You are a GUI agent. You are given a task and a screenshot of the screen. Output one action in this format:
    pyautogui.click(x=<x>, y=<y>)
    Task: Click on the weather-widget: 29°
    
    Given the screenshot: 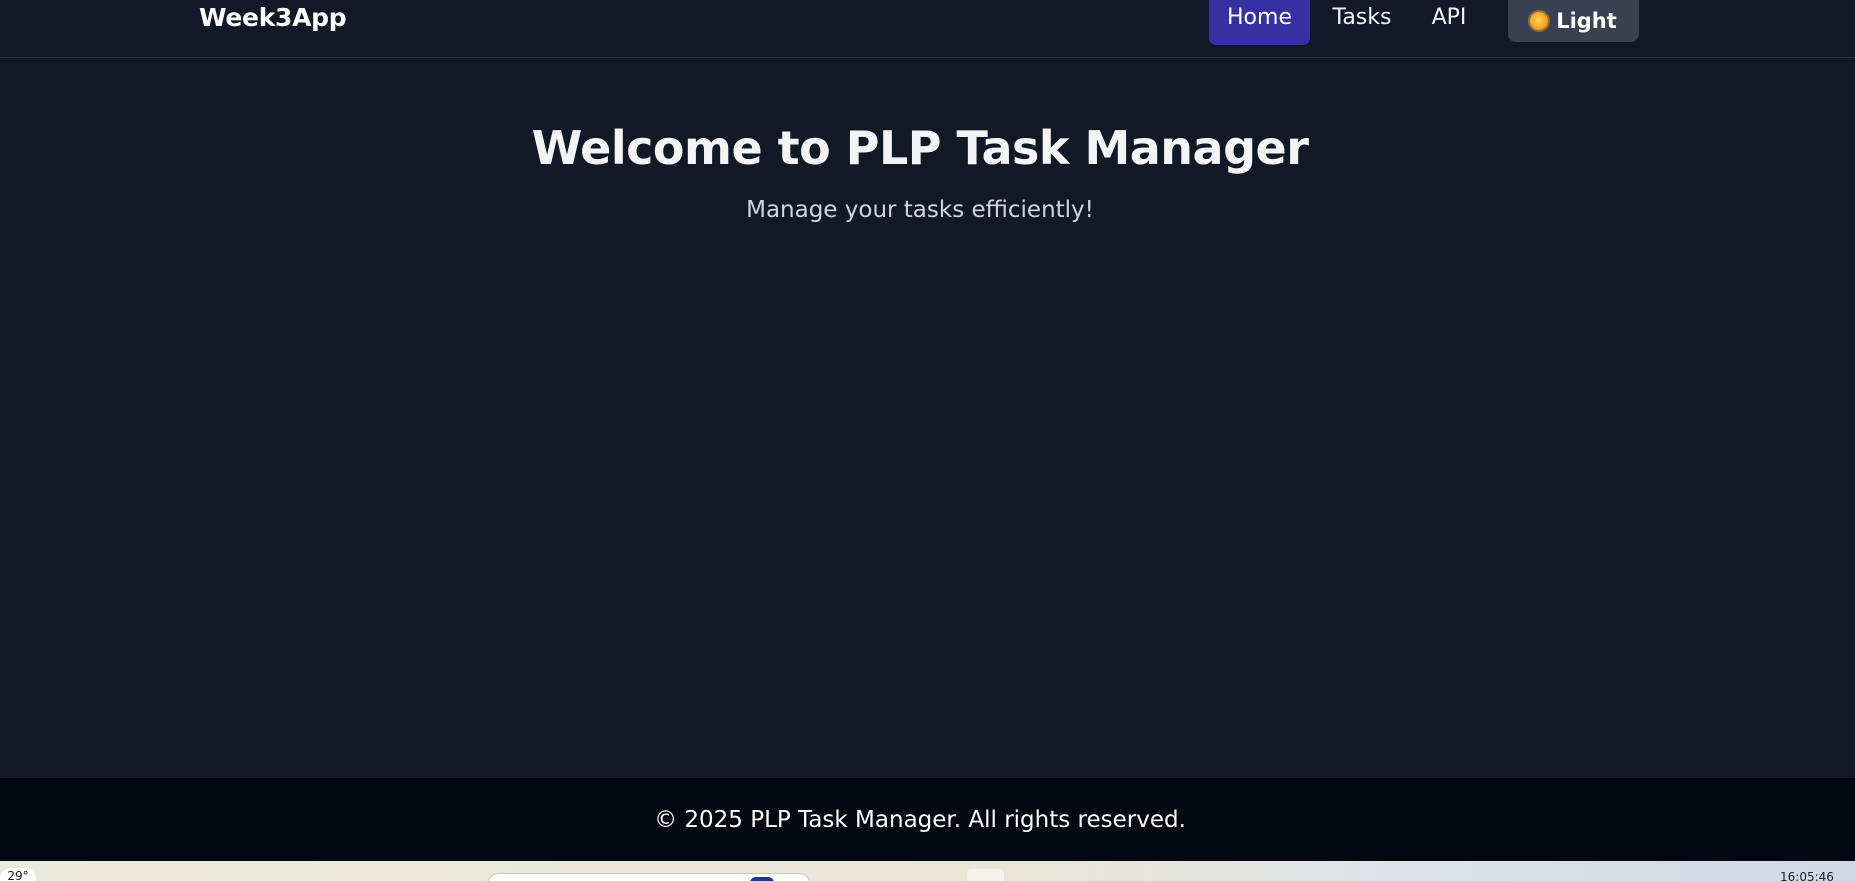 What is the action you would take?
    pyautogui.click(x=18, y=874)
    